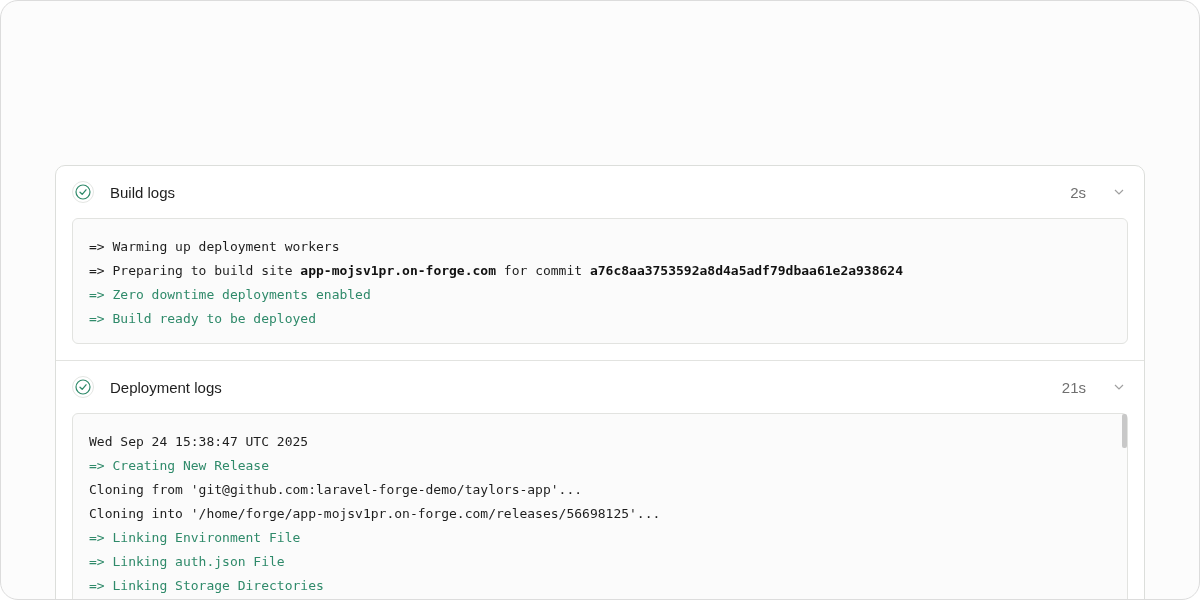 The width and height of the screenshot is (1200, 600). I want to click on log-line: => Linking Environment File, so click(195, 538).